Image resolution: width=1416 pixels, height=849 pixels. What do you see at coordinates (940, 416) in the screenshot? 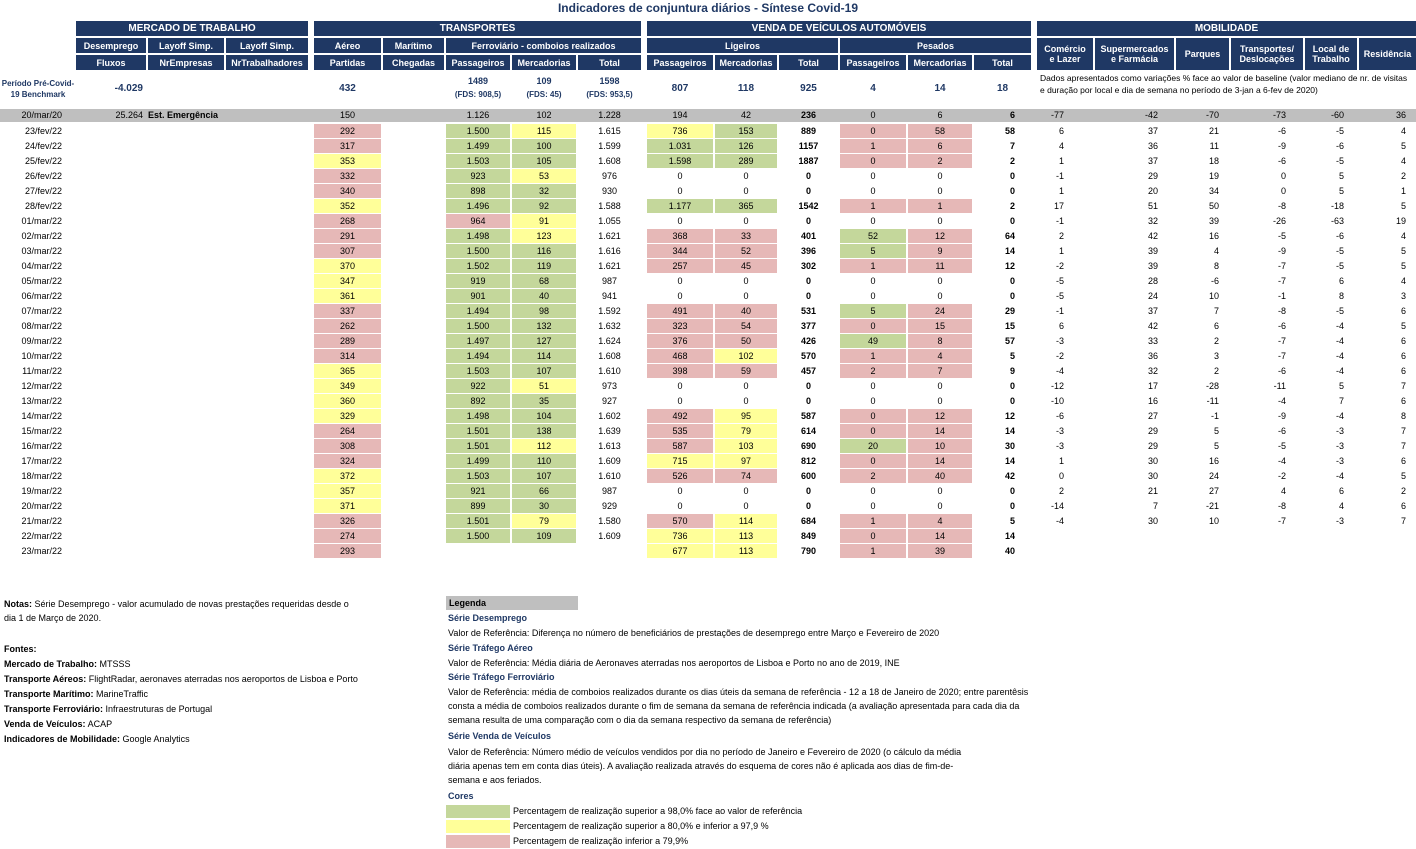
I see `cell-pes-mercadorias: 12` at bounding box center [940, 416].